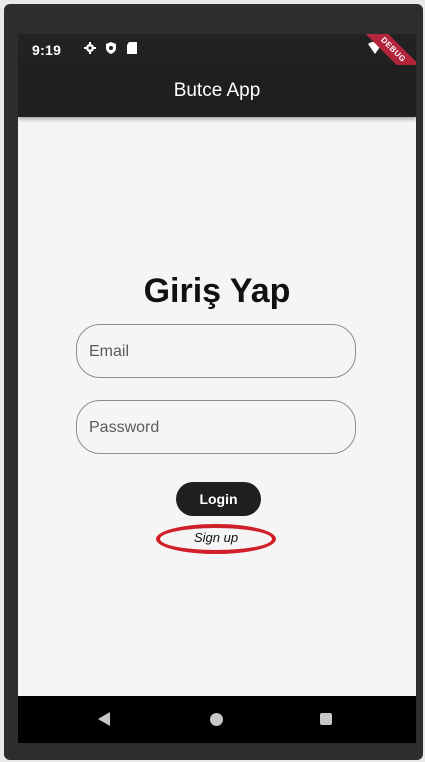  Describe the element at coordinates (90, 48) in the screenshot. I see `settings-icon` at that location.